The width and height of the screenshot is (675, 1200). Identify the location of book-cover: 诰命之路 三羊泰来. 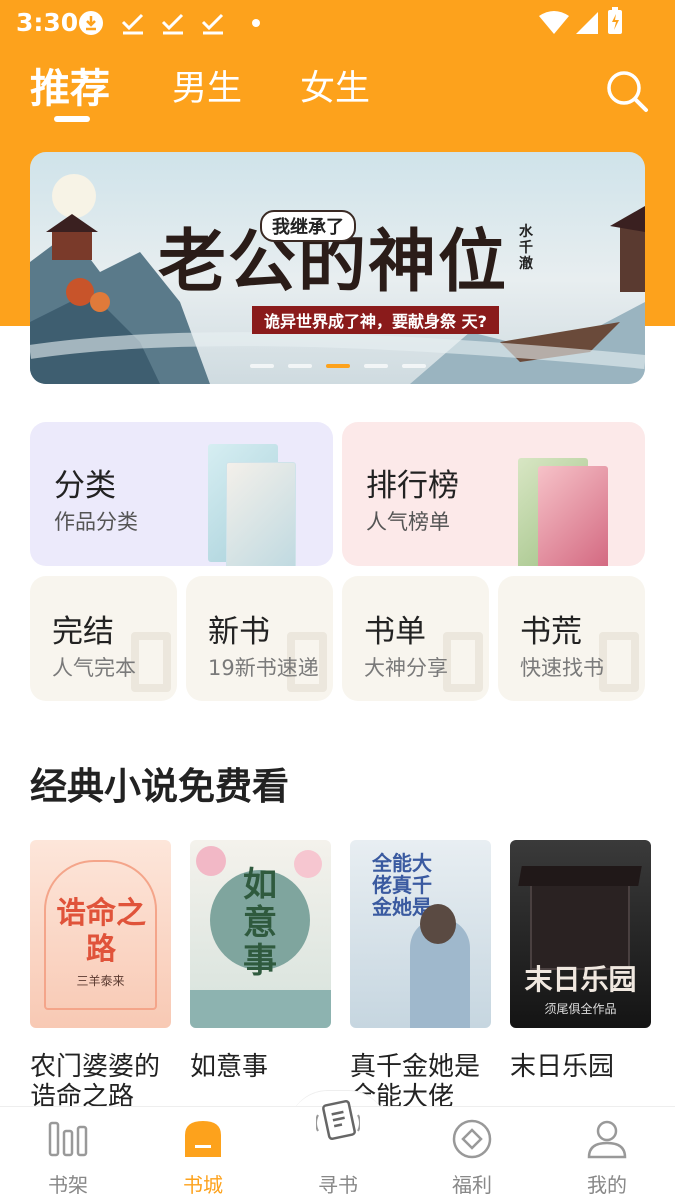
(100, 934).